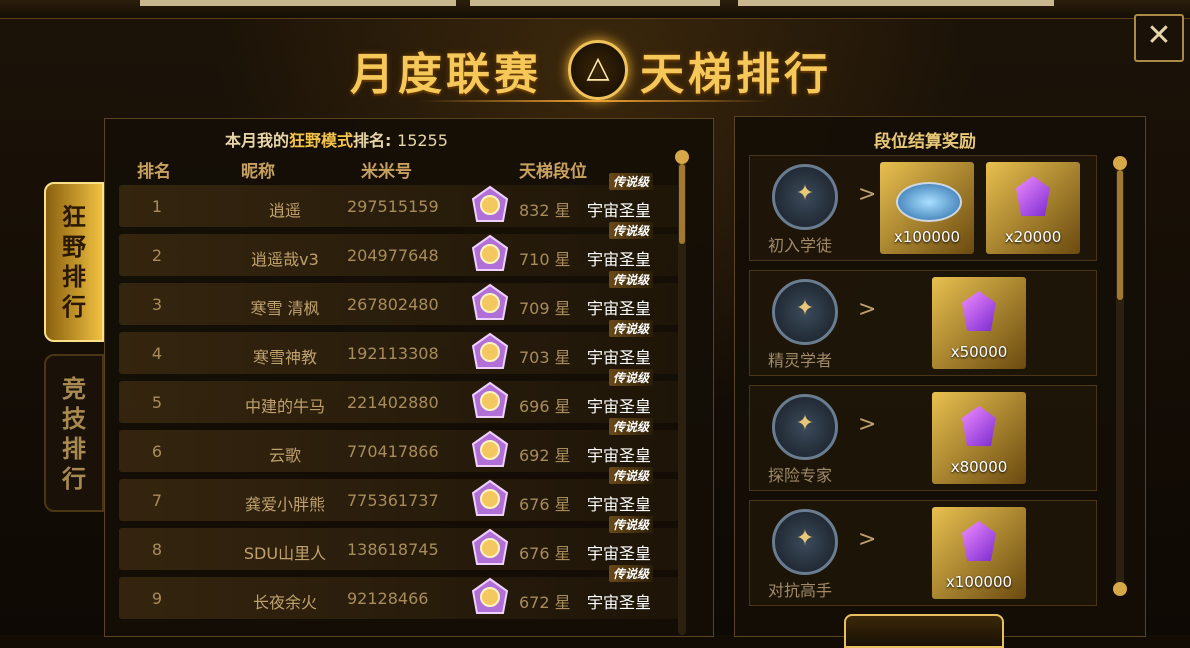 Image resolution: width=1190 pixels, height=648 pixels. I want to click on column-mimi-id: 米米号, so click(386, 172).